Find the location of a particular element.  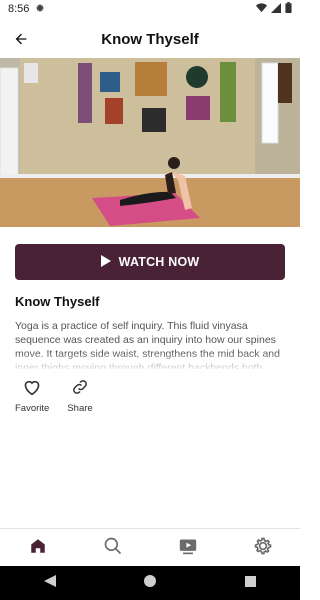

tab-search is located at coordinates (113, 548).